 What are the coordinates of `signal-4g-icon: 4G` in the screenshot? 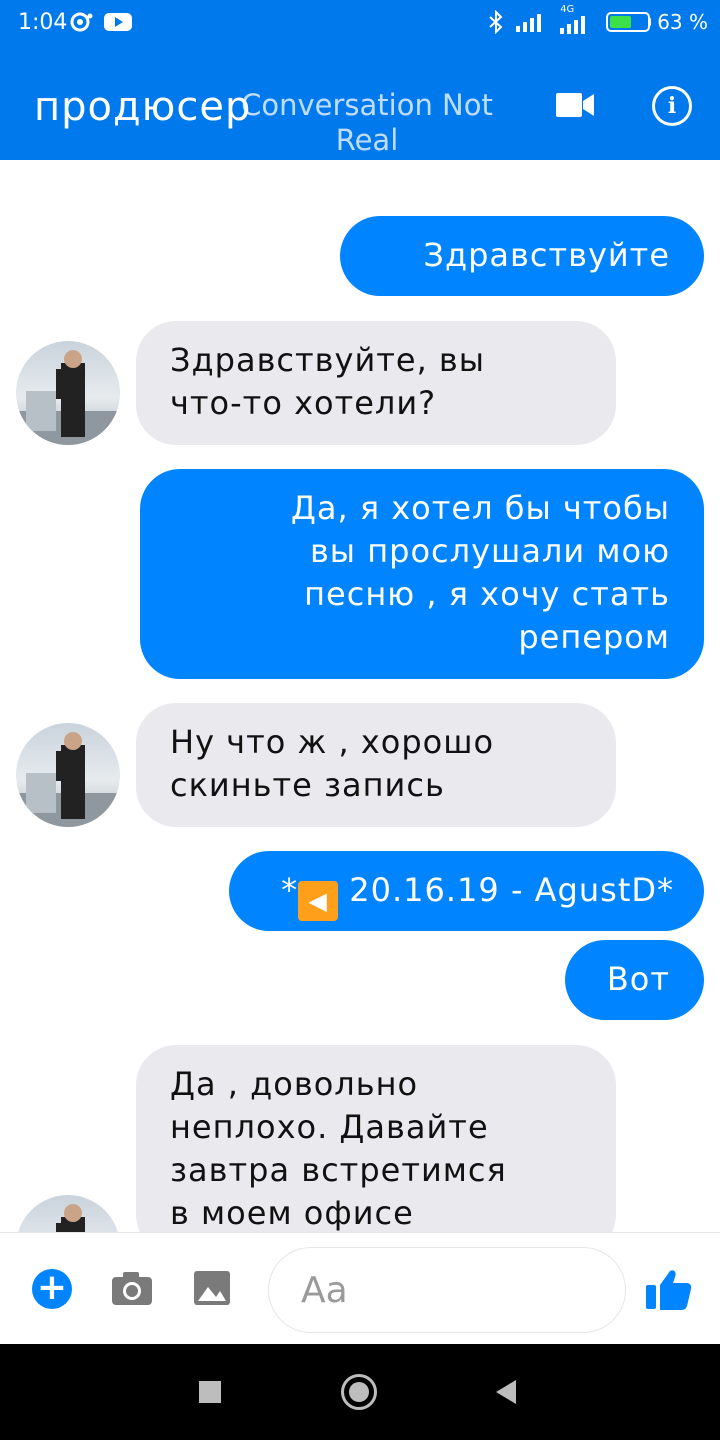 It's located at (576, 19).